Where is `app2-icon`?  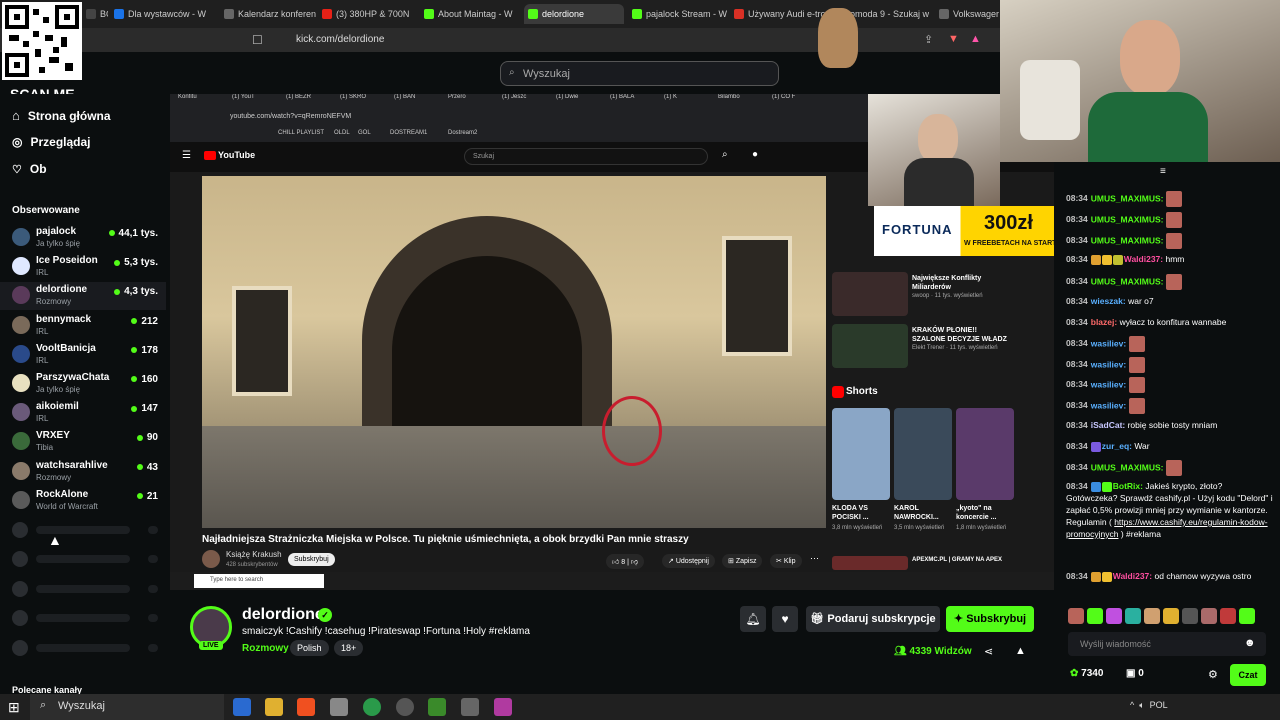 app2-icon is located at coordinates (503, 707).